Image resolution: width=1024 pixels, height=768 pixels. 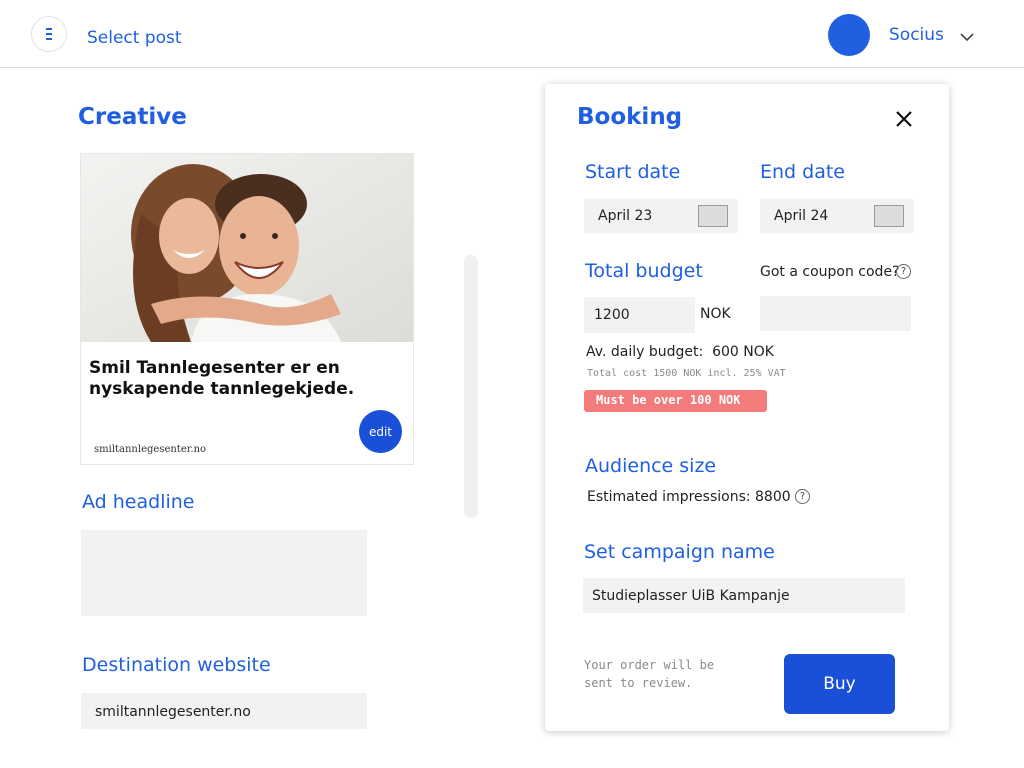 What do you see at coordinates (849, 35) in the screenshot?
I see `avatar` at bounding box center [849, 35].